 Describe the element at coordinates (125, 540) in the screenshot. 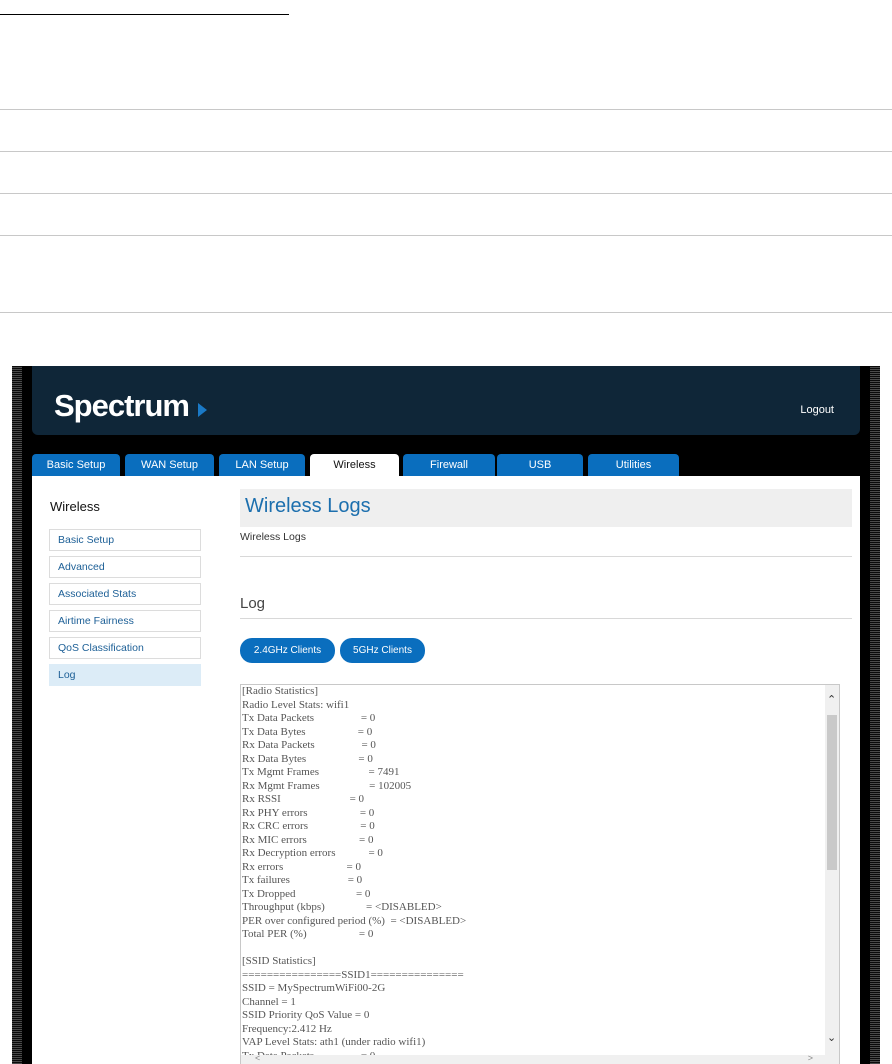

I see `sidebar-item-basic-setup: Basic Setup` at that location.